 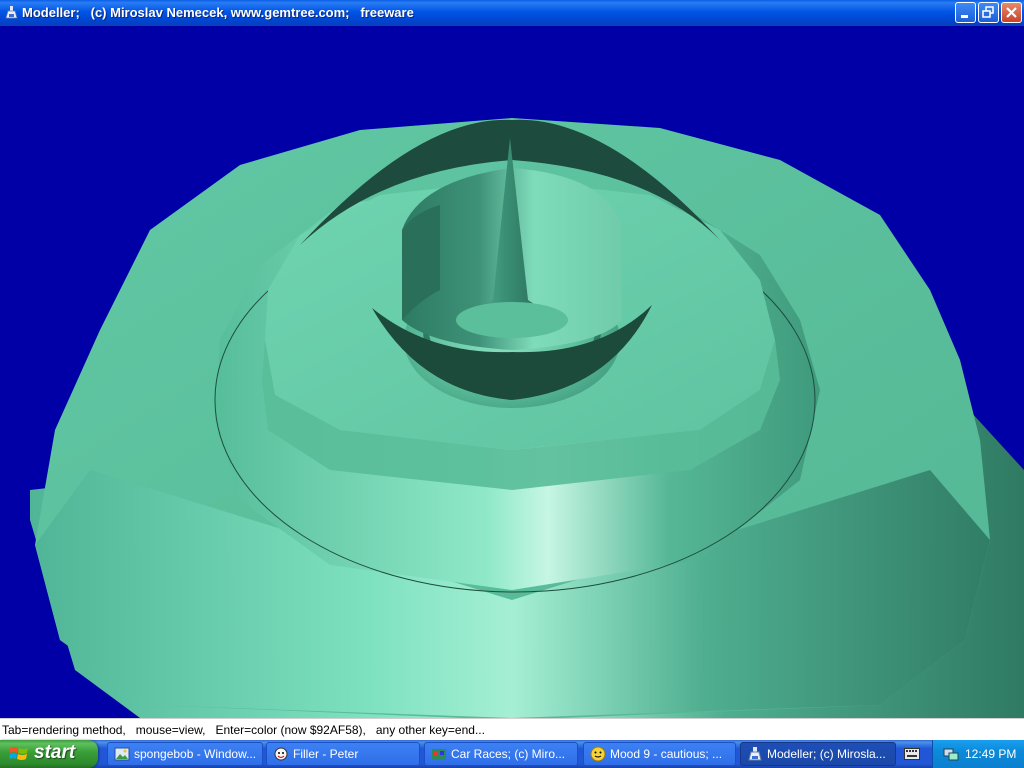 What do you see at coordinates (343, 754) in the screenshot?
I see `taskbar-item-filler: Filler - Peter` at bounding box center [343, 754].